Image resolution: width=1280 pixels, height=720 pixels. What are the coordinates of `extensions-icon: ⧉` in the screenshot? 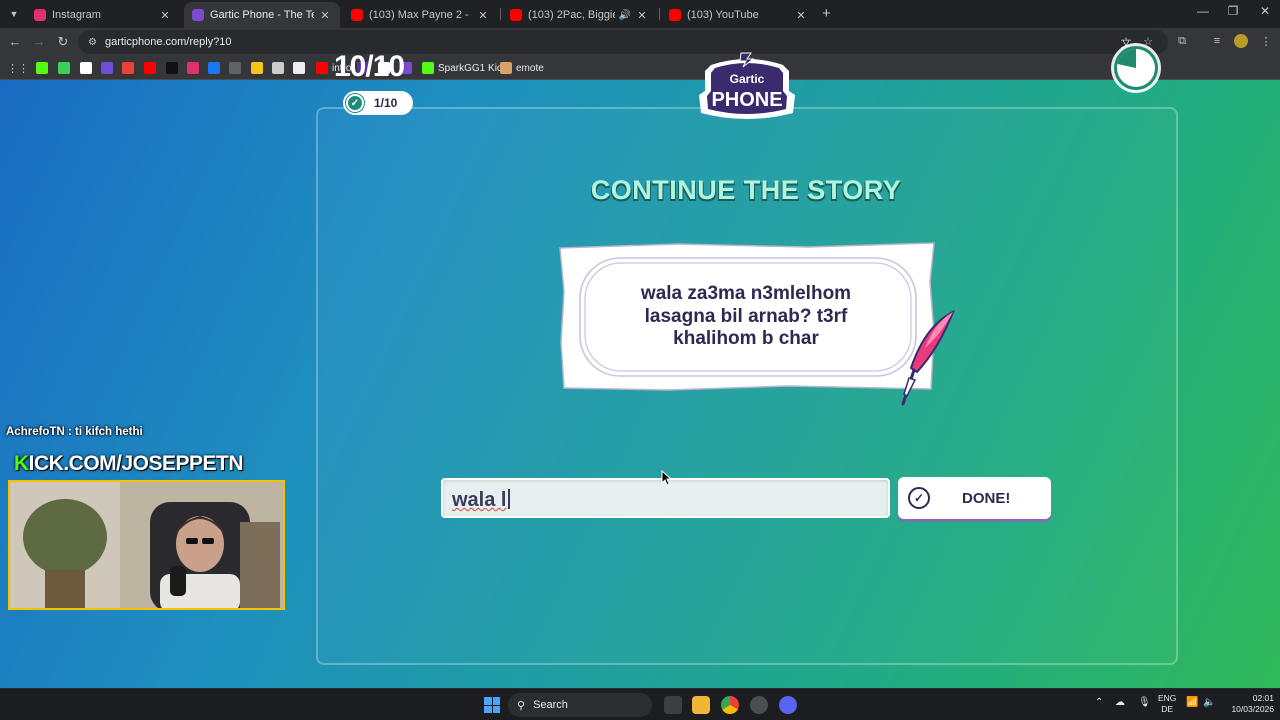 It's located at (1182, 41).